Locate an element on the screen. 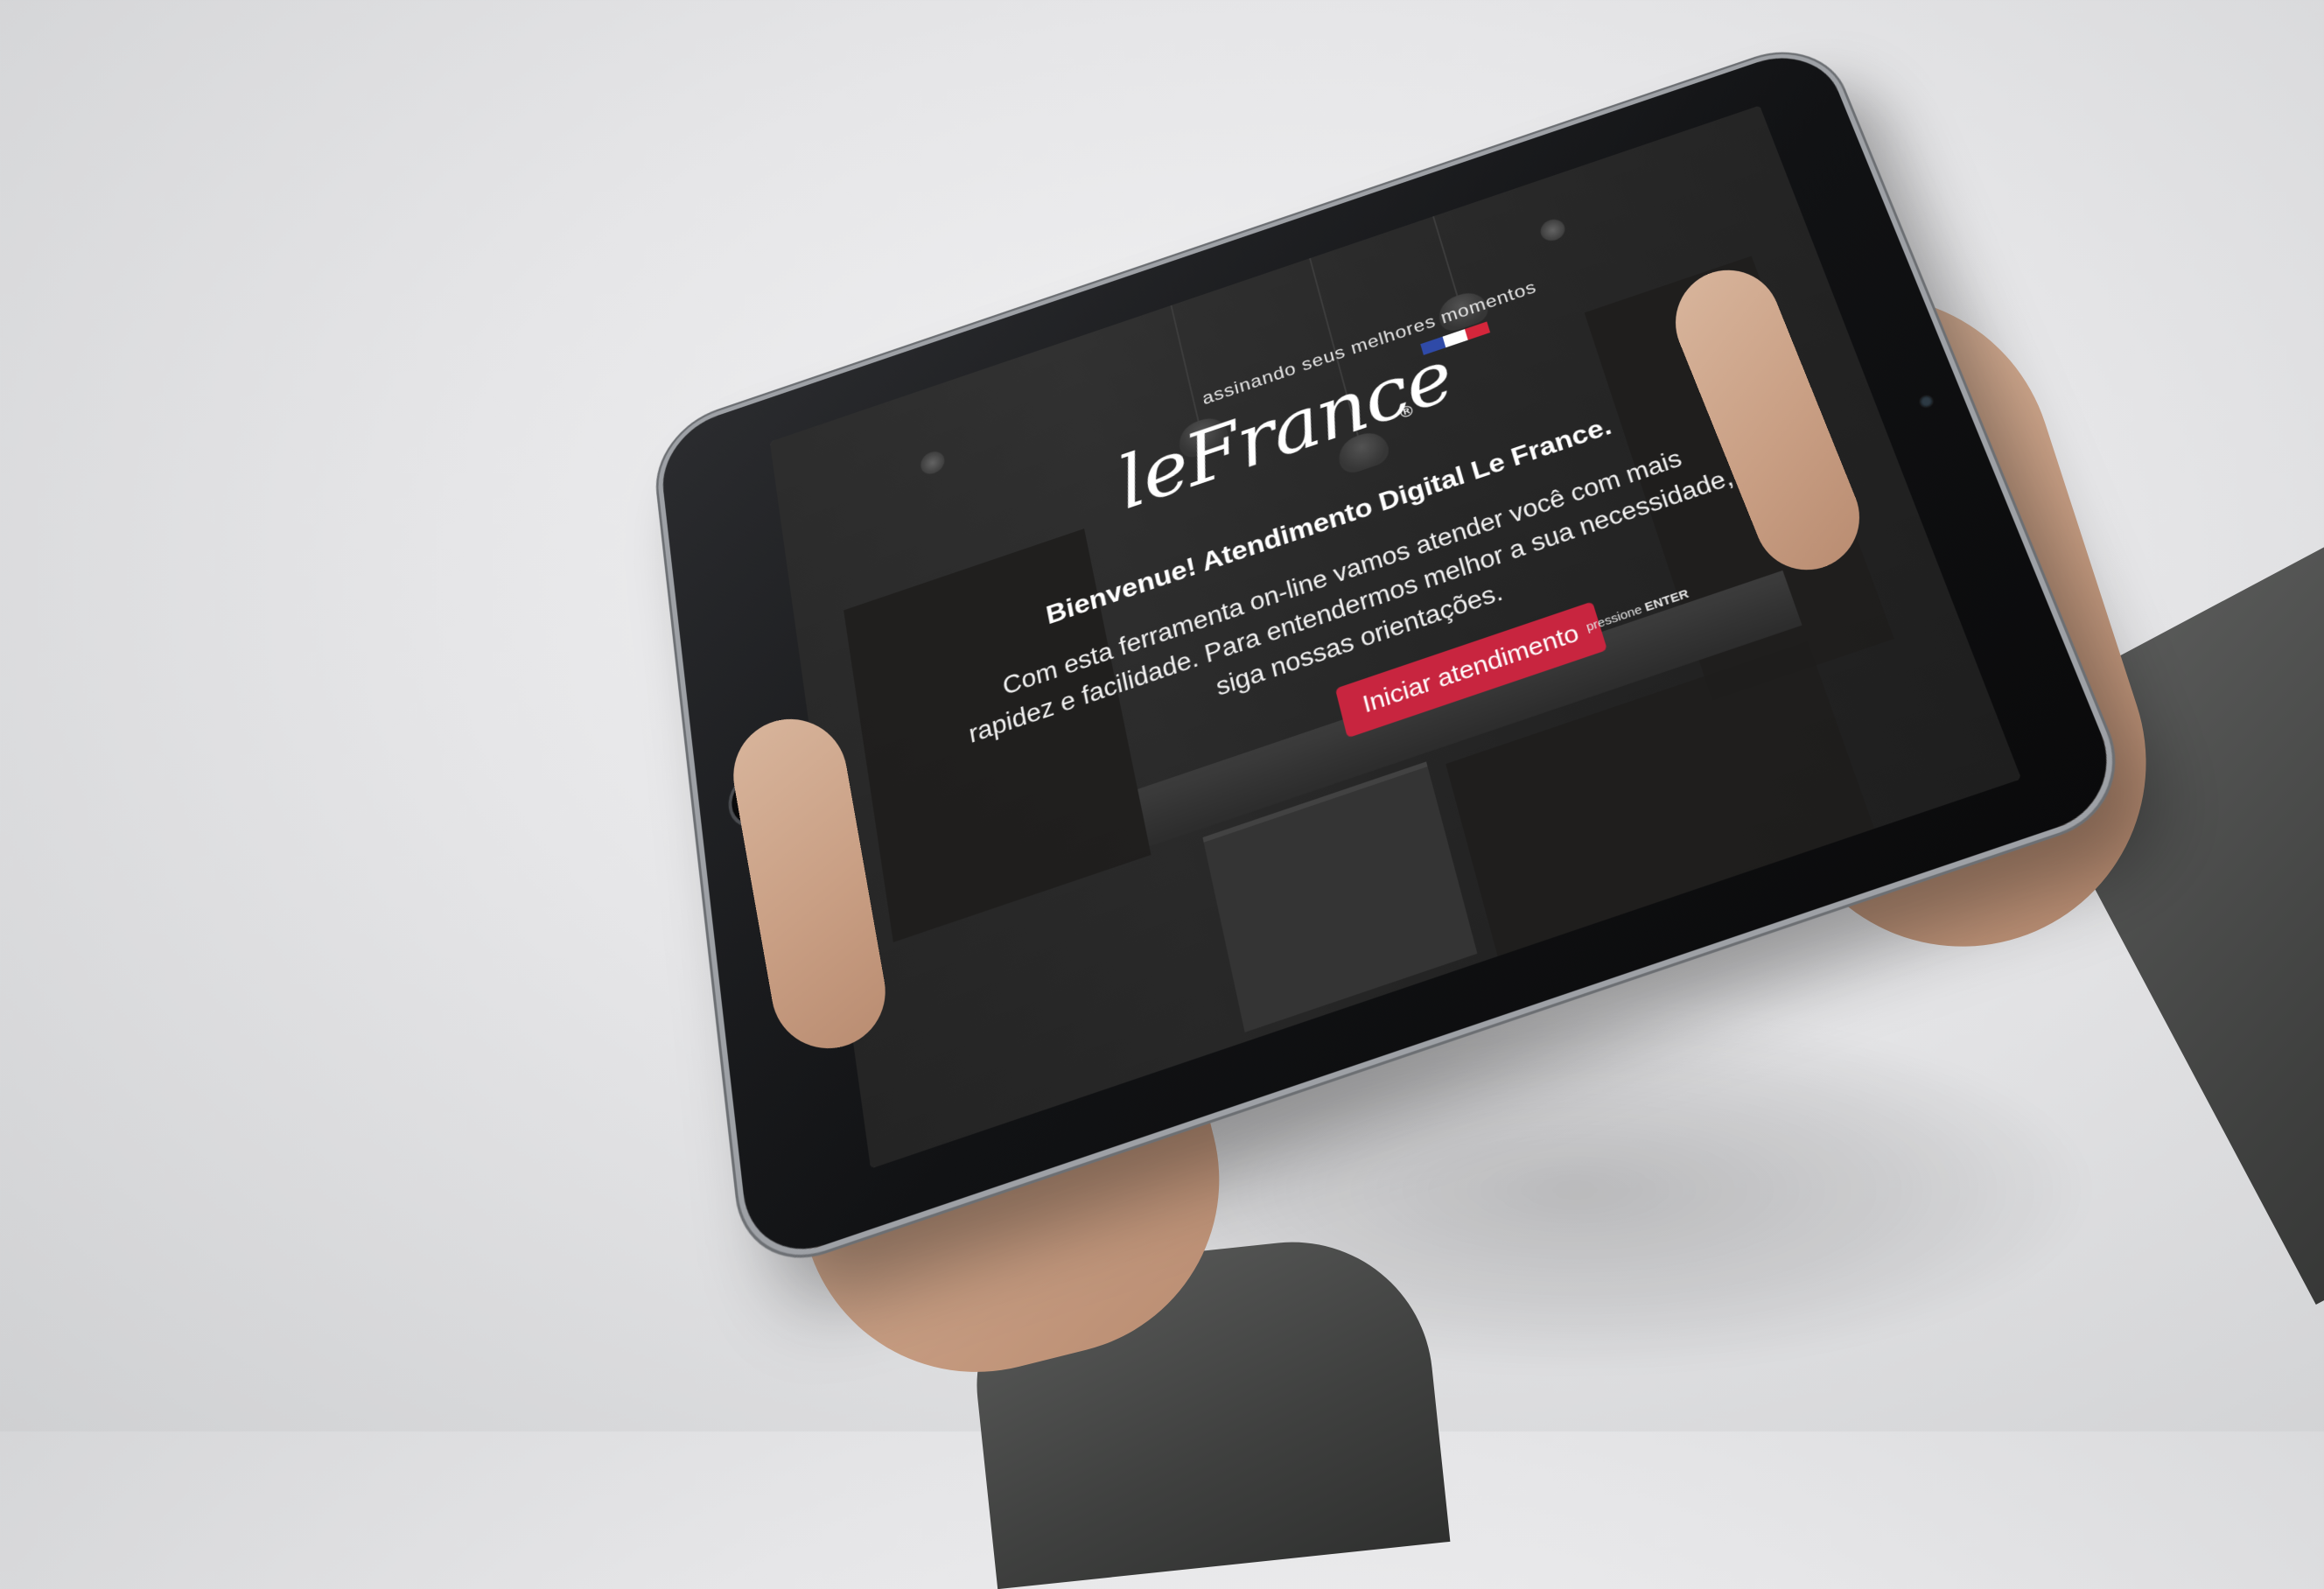 Image resolution: width=2324 pixels, height=1589 pixels. enter-hint: pressione ENTER is located at coordinates (1637, 611).